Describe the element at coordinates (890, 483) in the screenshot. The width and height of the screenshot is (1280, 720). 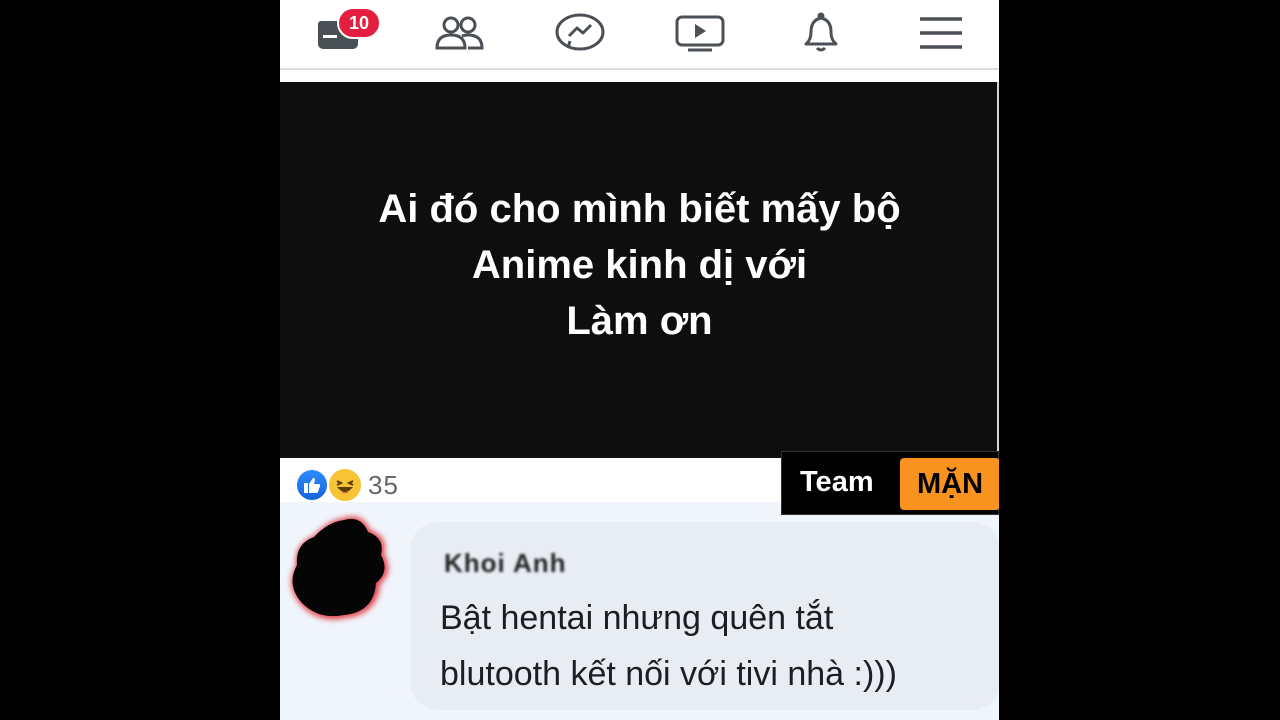
I see `team-watermark: Team MẶN` at that location.